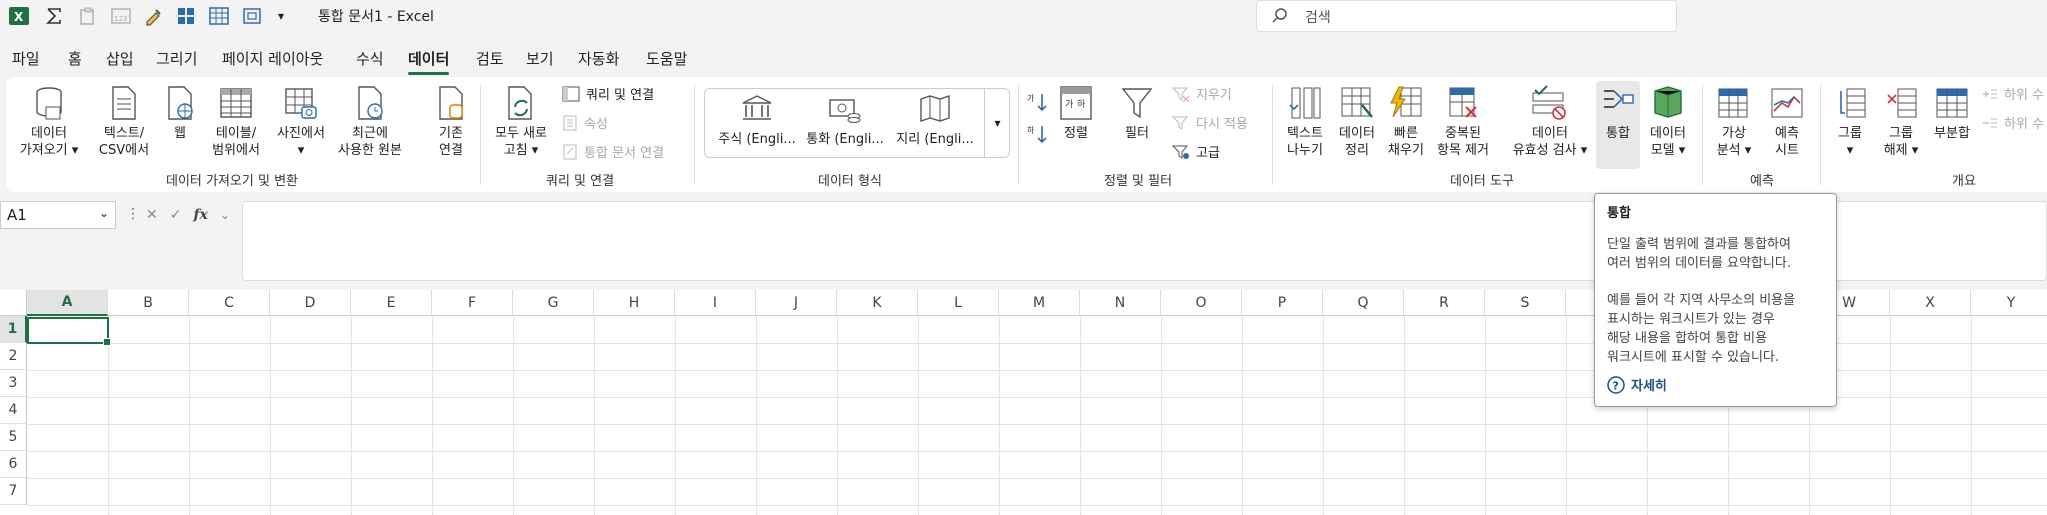 The image size is (2047, 515). I want to click on autosum-icon, so click(54, 16).